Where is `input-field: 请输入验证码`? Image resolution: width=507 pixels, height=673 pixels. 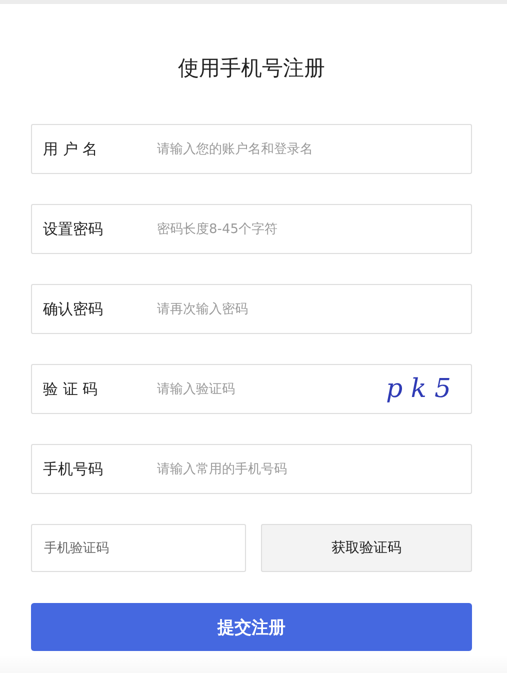 input-field: 请输入验证码 is located at coordinates (271, 389).